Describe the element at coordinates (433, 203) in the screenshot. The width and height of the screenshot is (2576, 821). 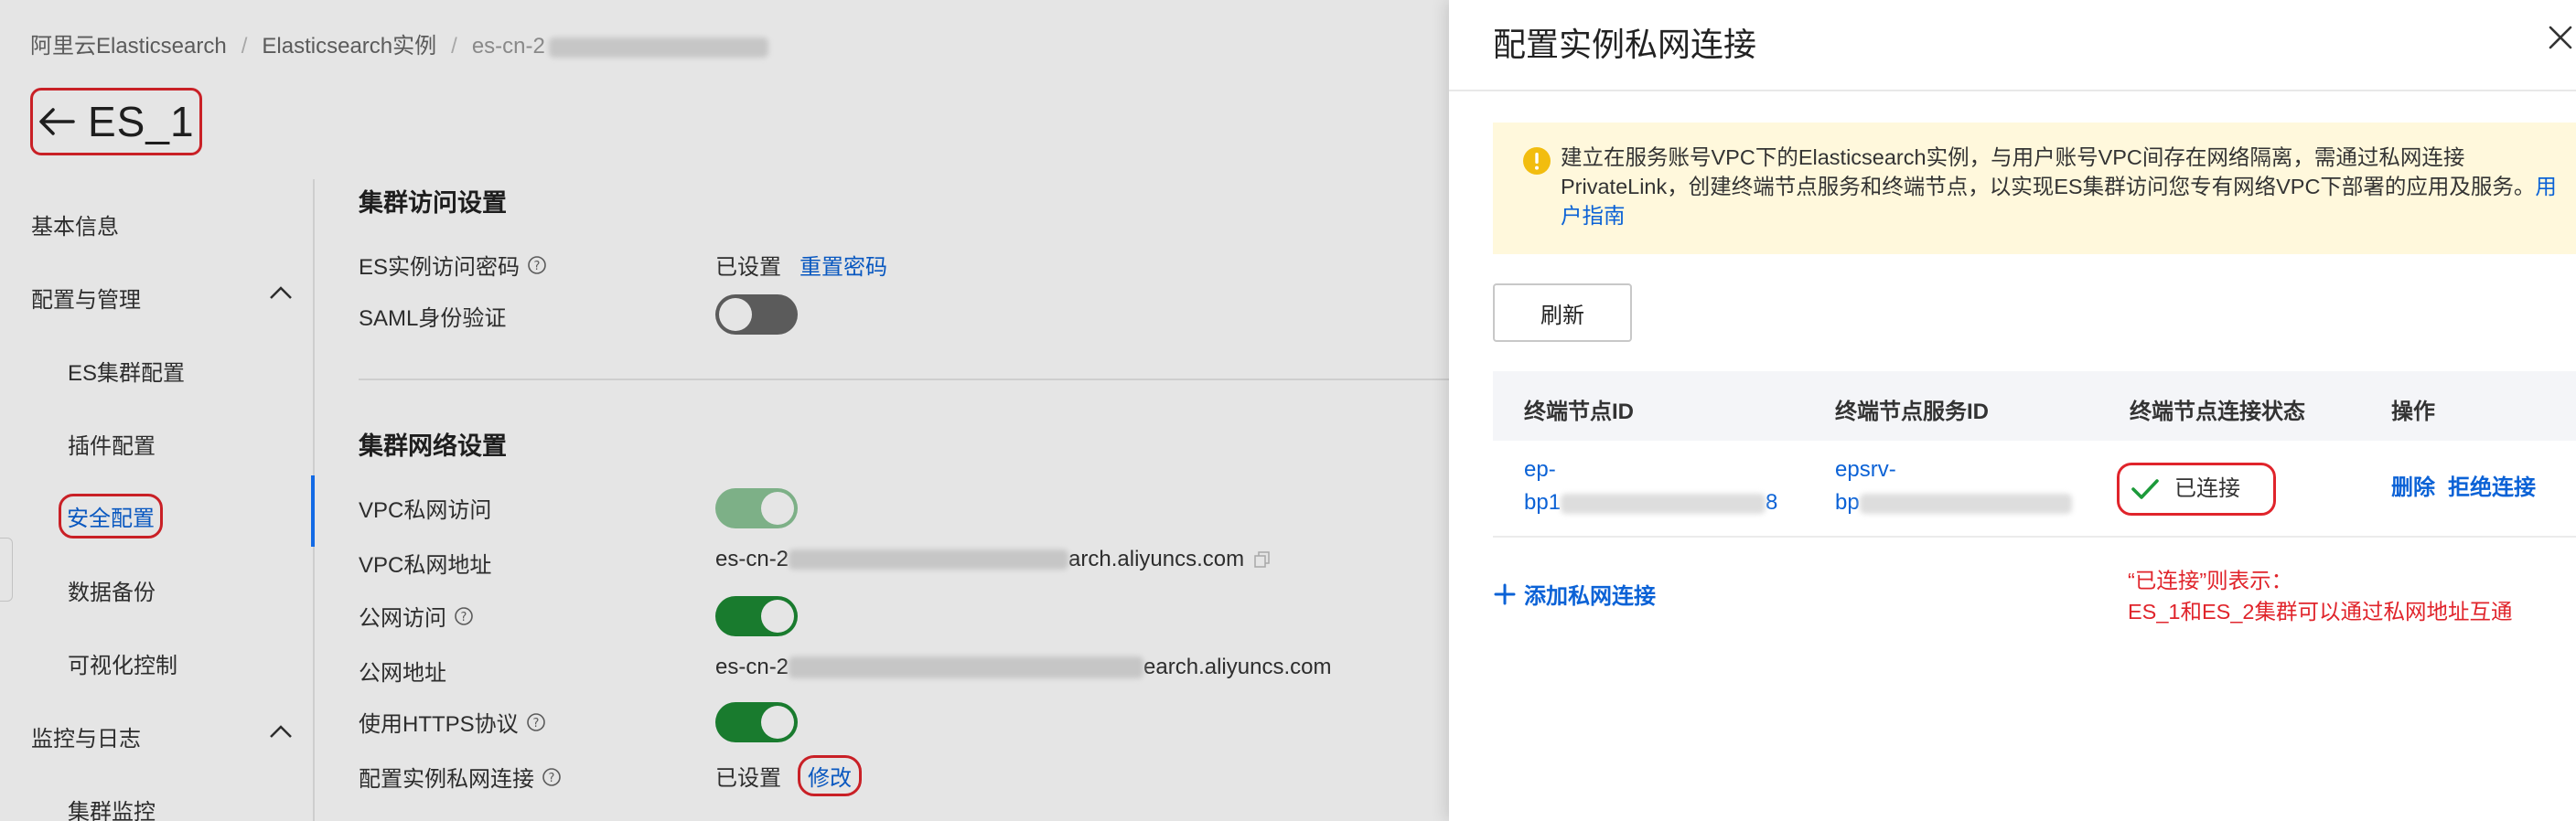
I see `section-title-cluster-access: 集群访问设置` at that location.